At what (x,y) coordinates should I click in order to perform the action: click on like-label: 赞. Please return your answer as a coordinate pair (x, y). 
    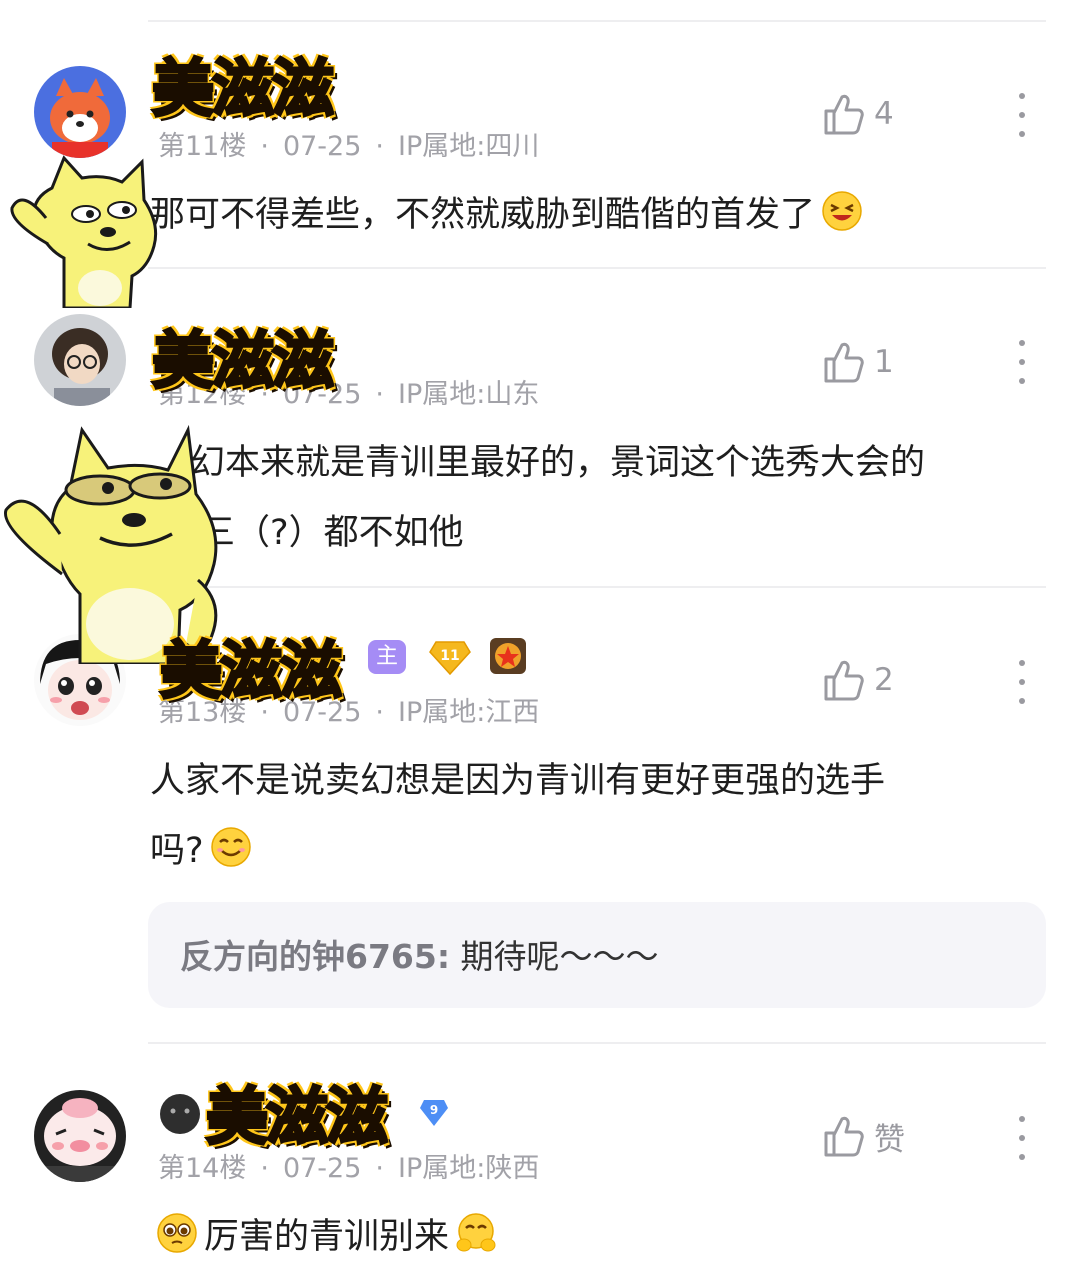
    Looking at the image, I should click on (889, 1139).